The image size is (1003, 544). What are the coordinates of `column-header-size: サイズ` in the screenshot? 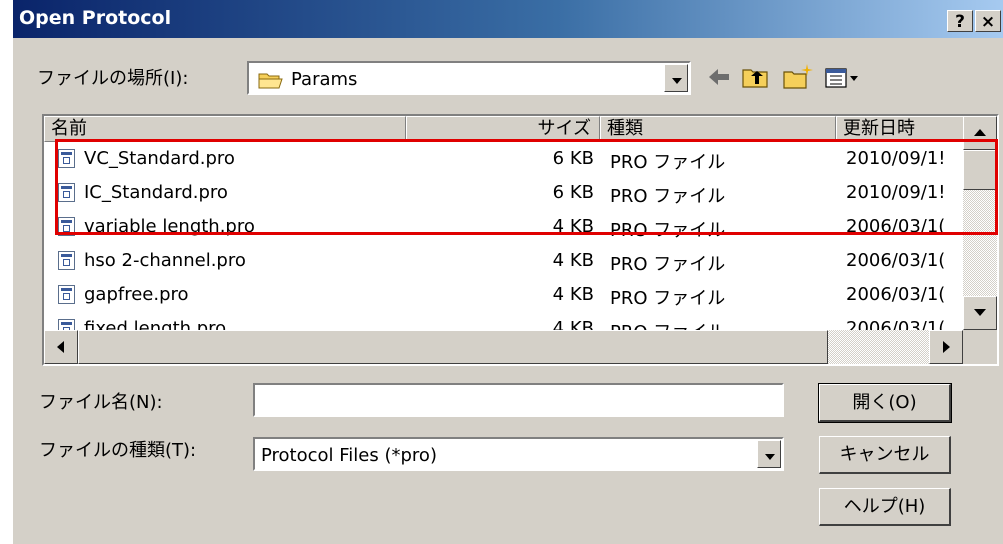 It's located at (503, 129).